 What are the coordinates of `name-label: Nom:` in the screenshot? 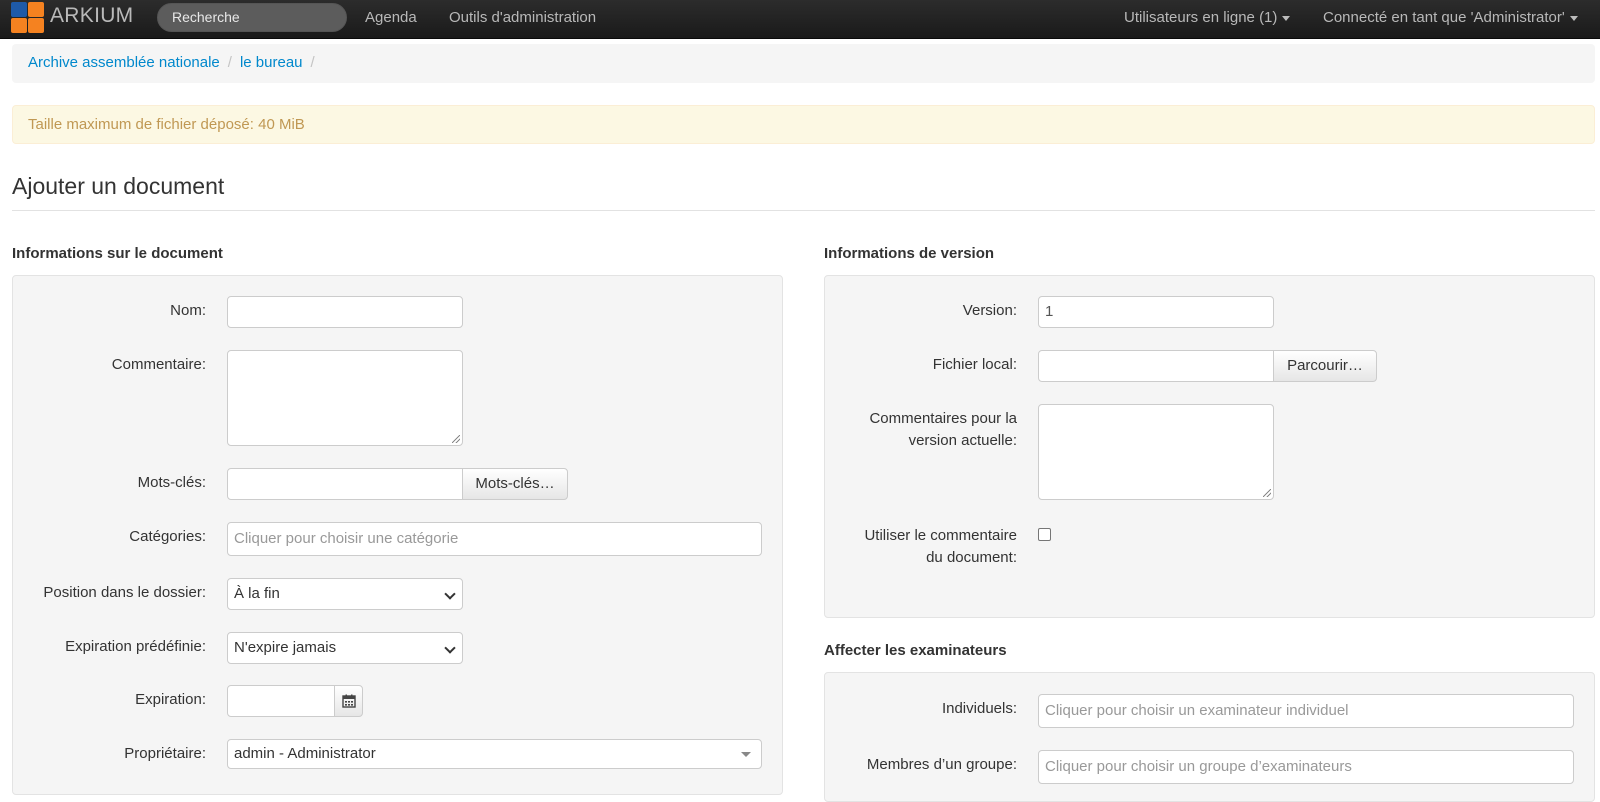 It's located at (188, 310).